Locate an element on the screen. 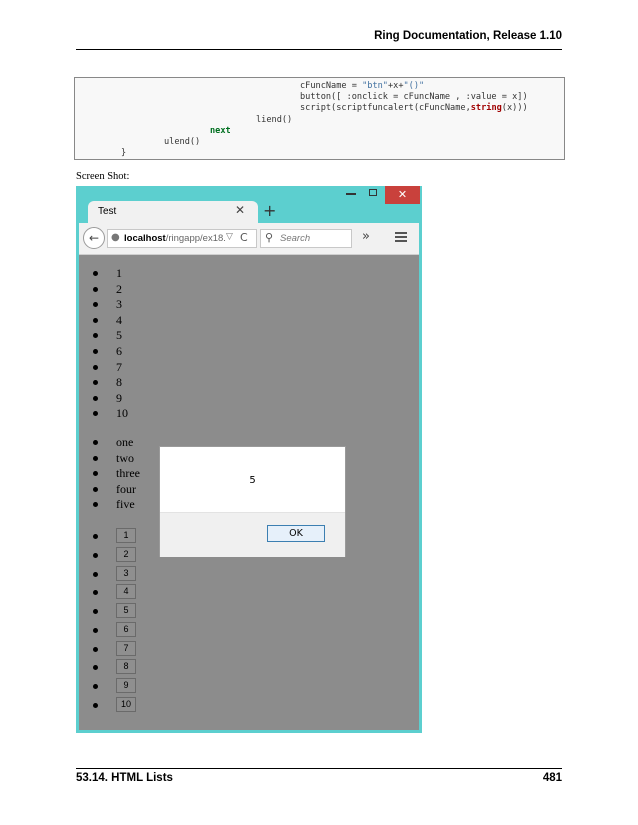 This screenshot has height=825, width=638. search-icon: ⚲ is located at coordinates (269, 237).